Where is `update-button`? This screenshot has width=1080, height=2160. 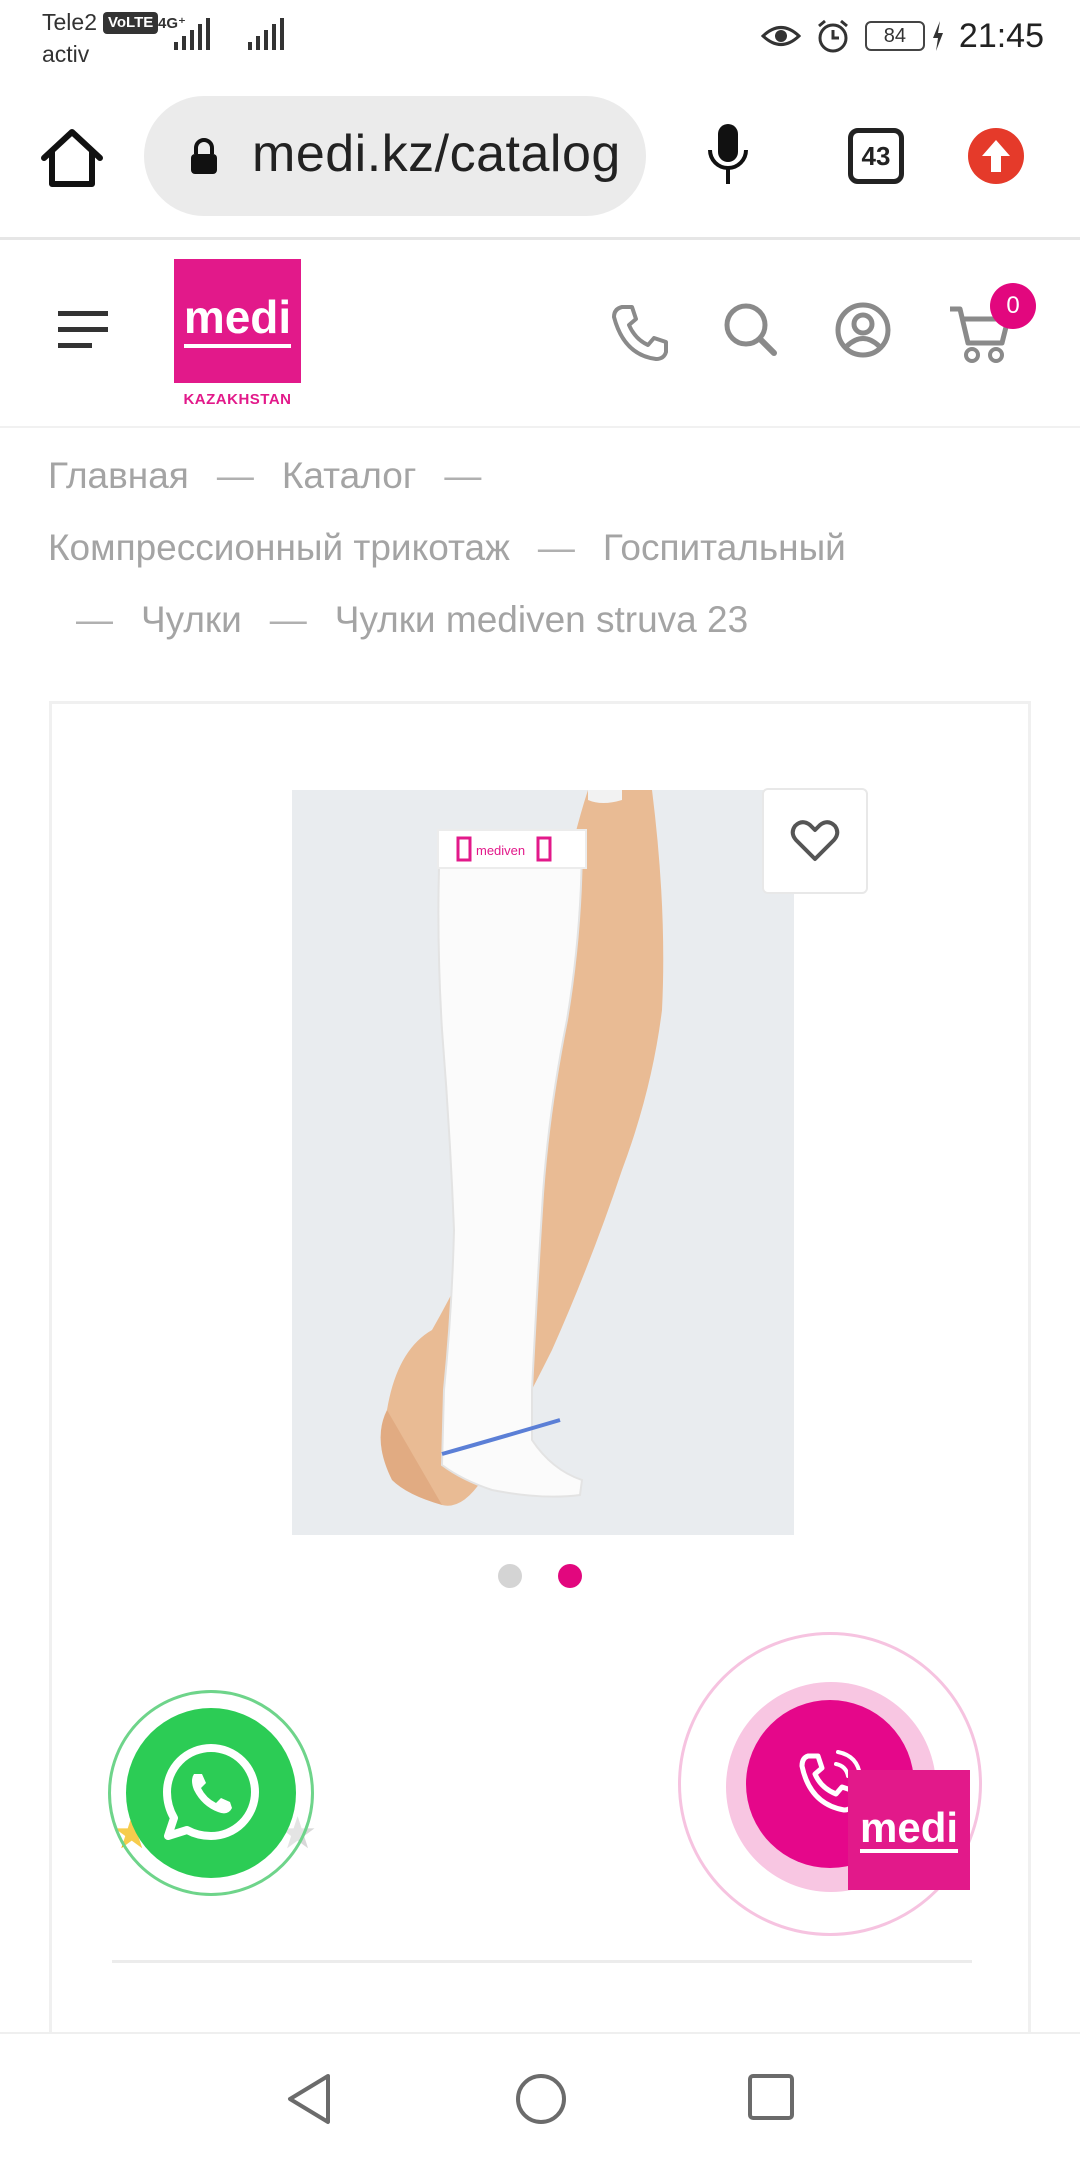
update-button is located at coordinates (996, 156).